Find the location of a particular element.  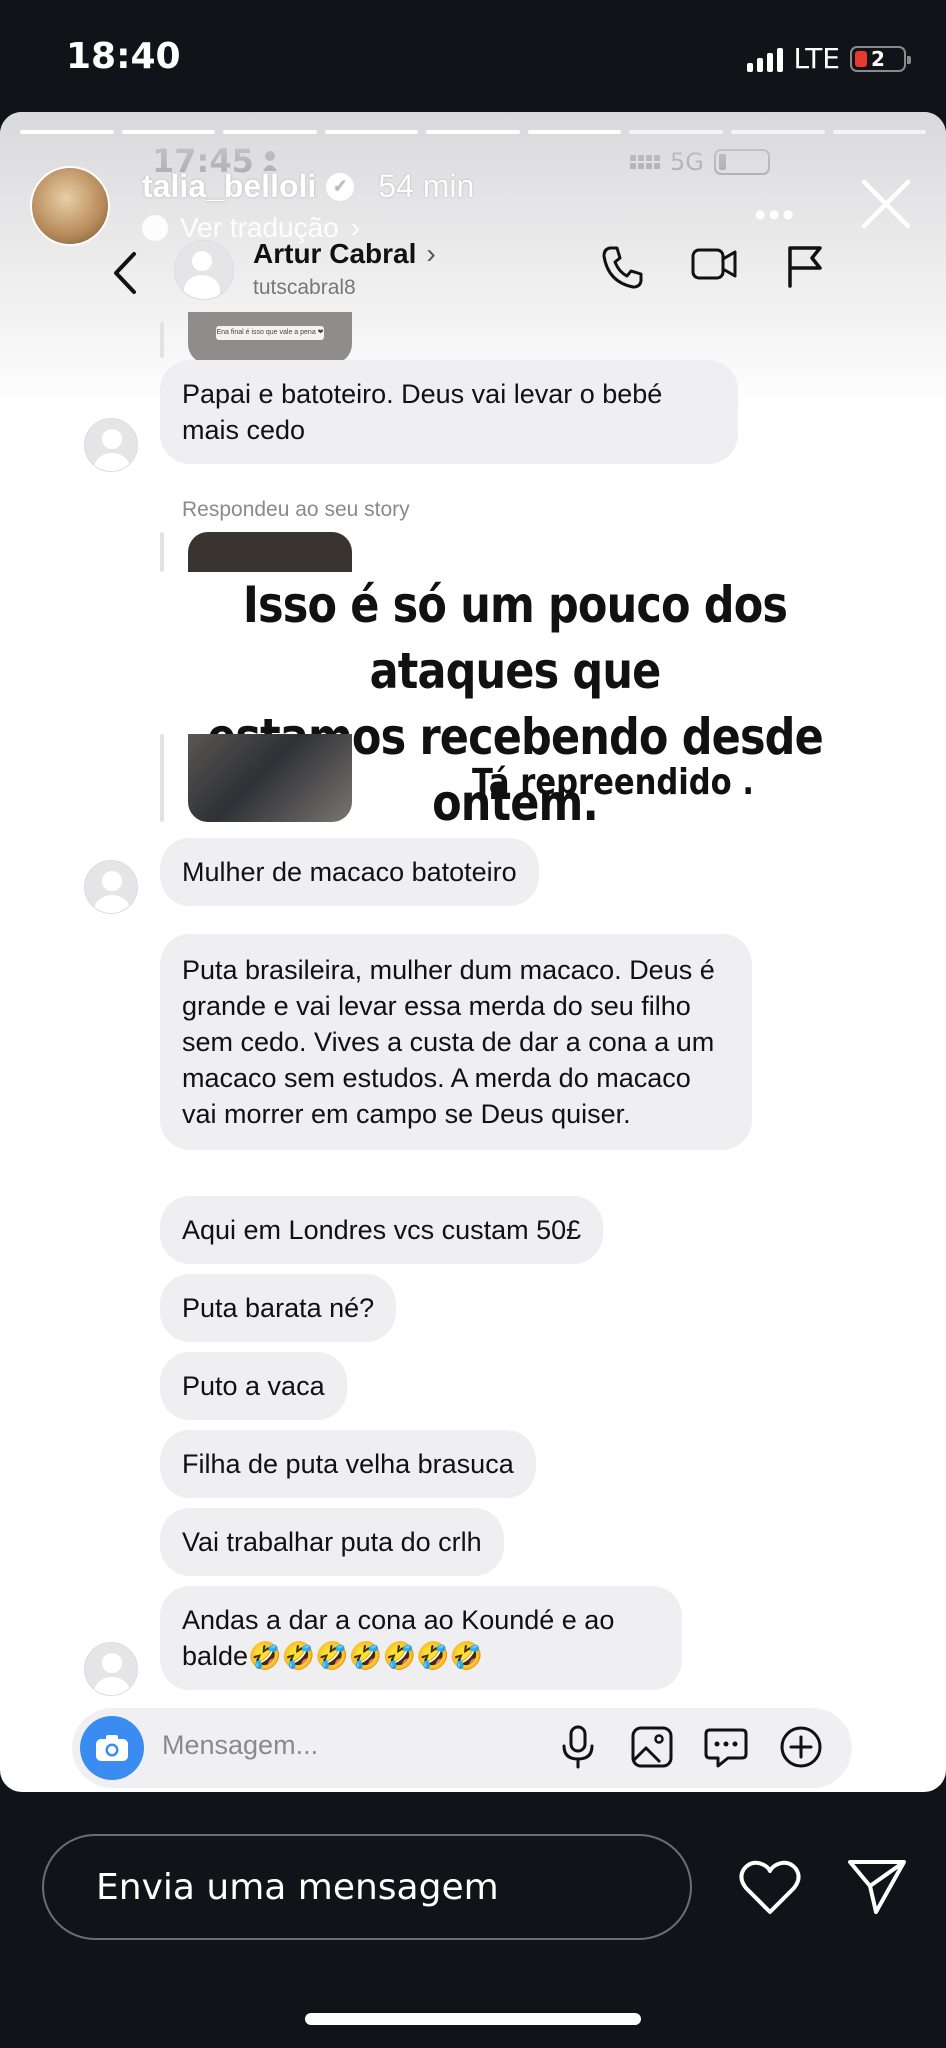

replied-label: Respondeu ao seu story is located at coordinates (296, 509).